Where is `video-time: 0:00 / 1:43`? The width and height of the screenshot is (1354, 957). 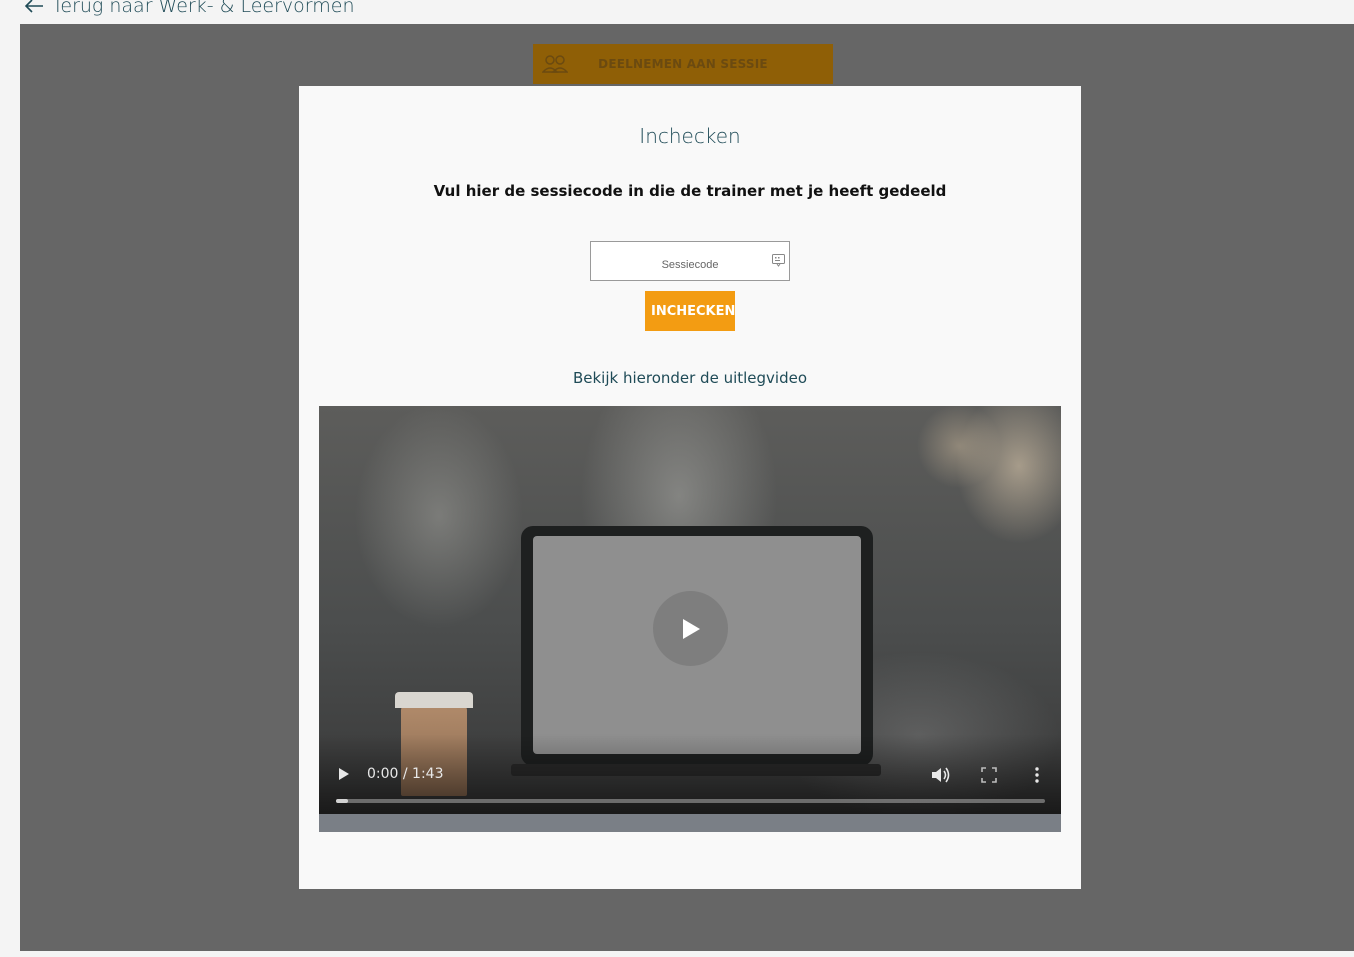
video-time: 0:00 / 1:43 is located at coordinates (405, 774).